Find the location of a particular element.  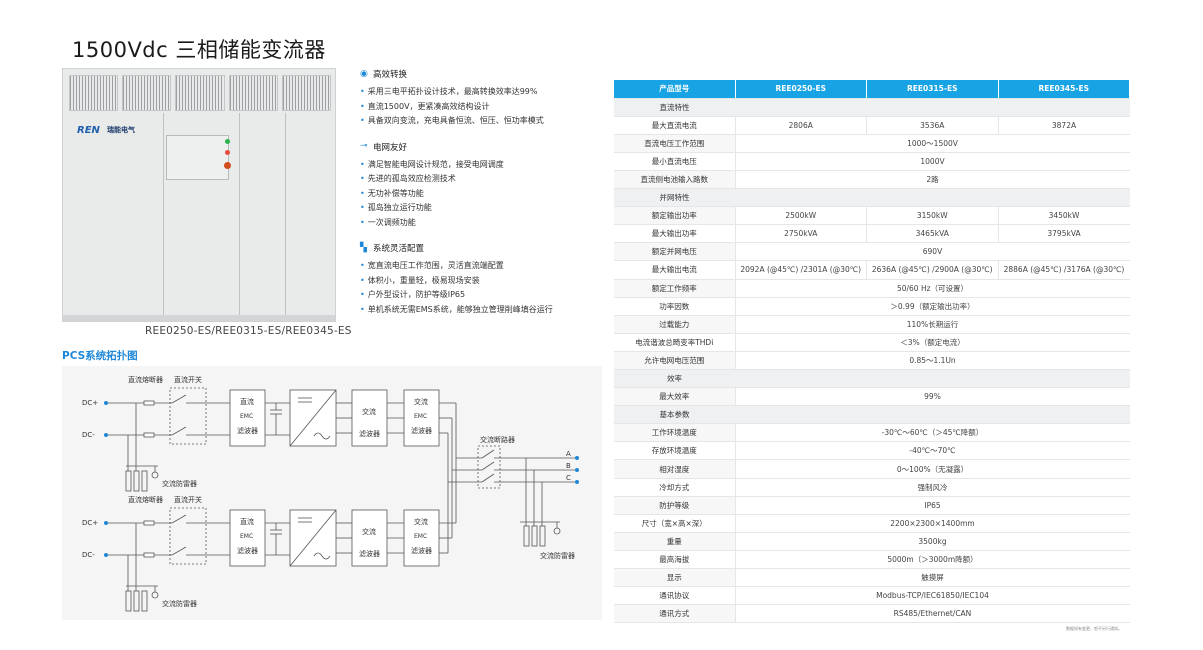

spec-value: 3450kW is located at coordinates (1063, 216).